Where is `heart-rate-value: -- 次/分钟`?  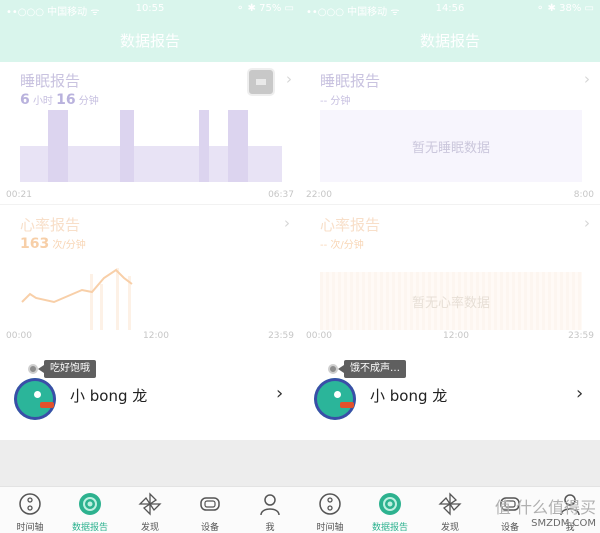
heart-rate-value: -- 次/分钟 is located at coordinates (342, 245).